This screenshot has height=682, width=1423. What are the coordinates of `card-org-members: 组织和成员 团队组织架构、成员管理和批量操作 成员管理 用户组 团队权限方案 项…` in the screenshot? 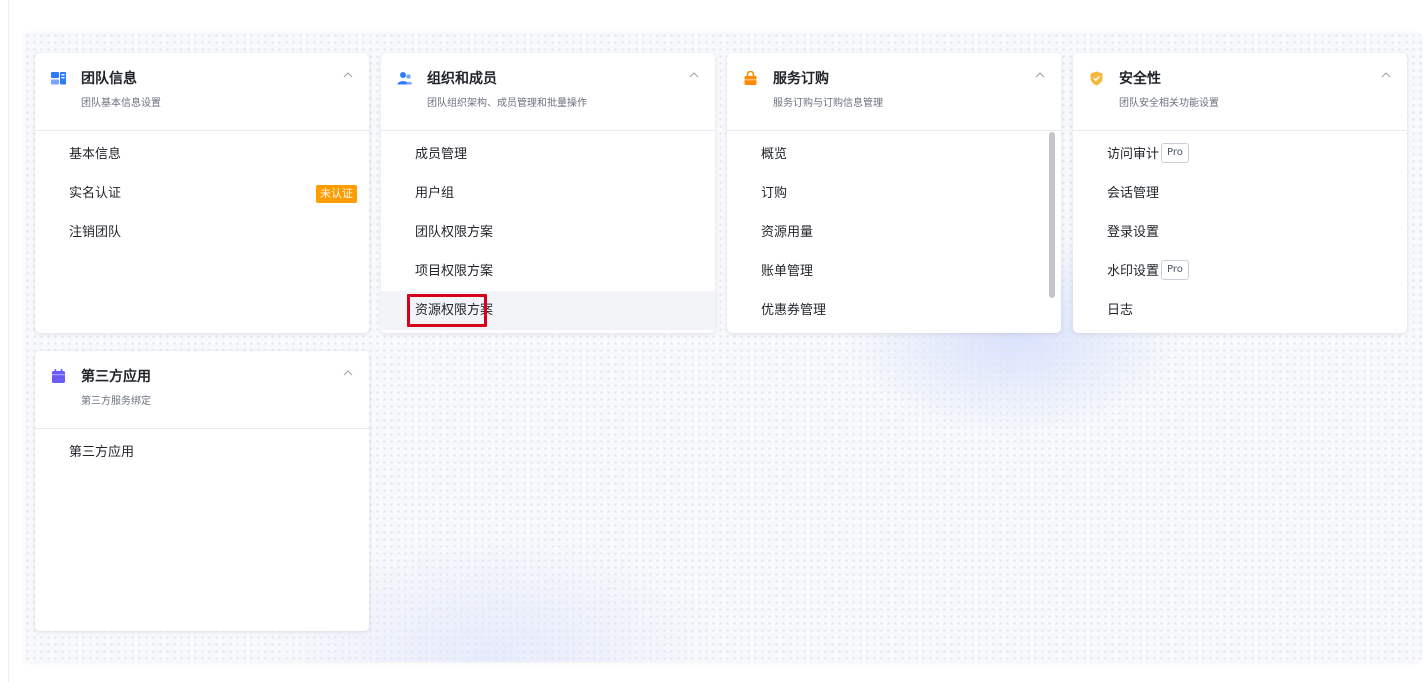 It's located at (548, 193).